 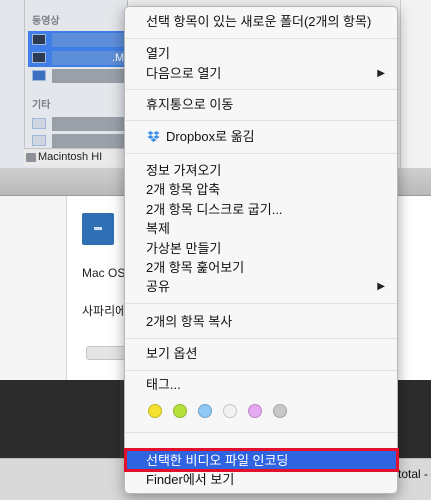 I want to click on menu-item-open: 열기, so click(x=261, y=54).